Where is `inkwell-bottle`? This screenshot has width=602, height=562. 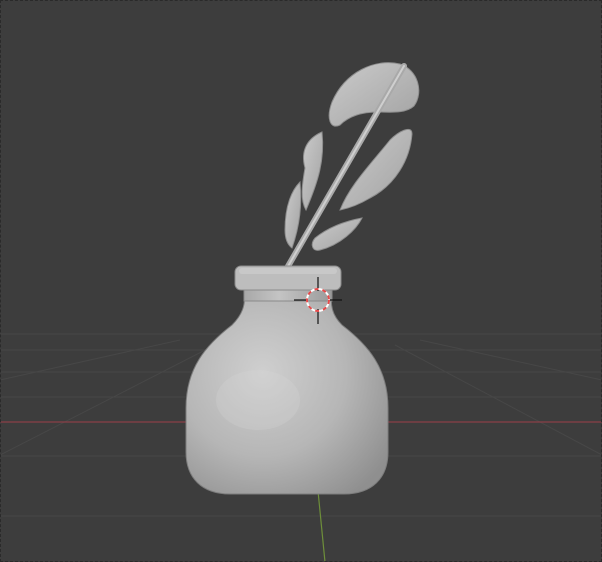
inkwell-bottle is located at coordinates (287, 380).